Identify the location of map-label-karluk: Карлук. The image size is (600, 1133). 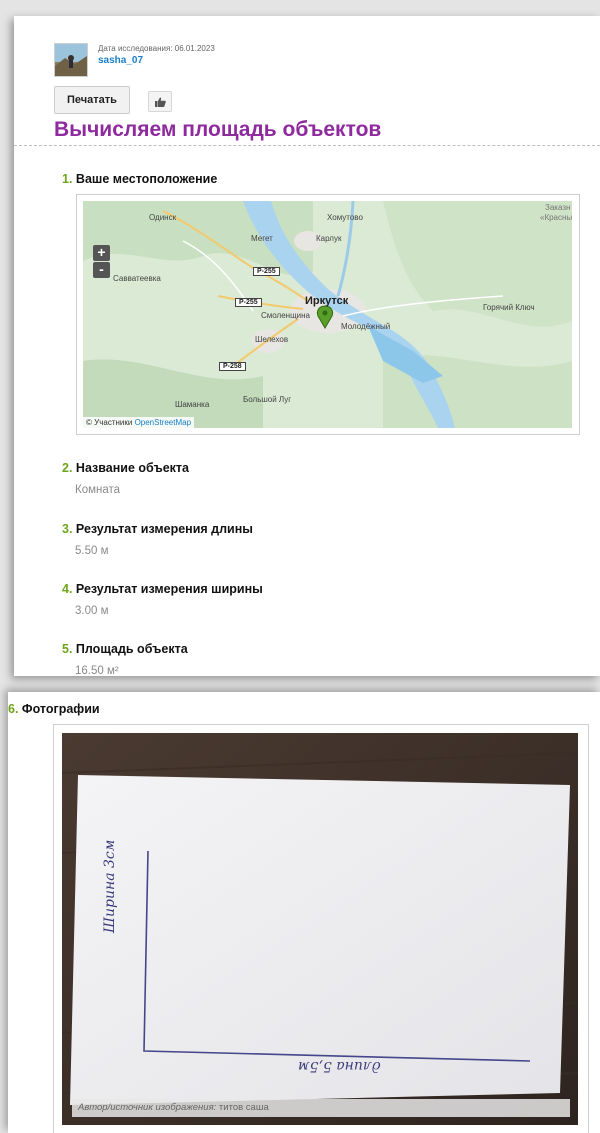
(329, 238).